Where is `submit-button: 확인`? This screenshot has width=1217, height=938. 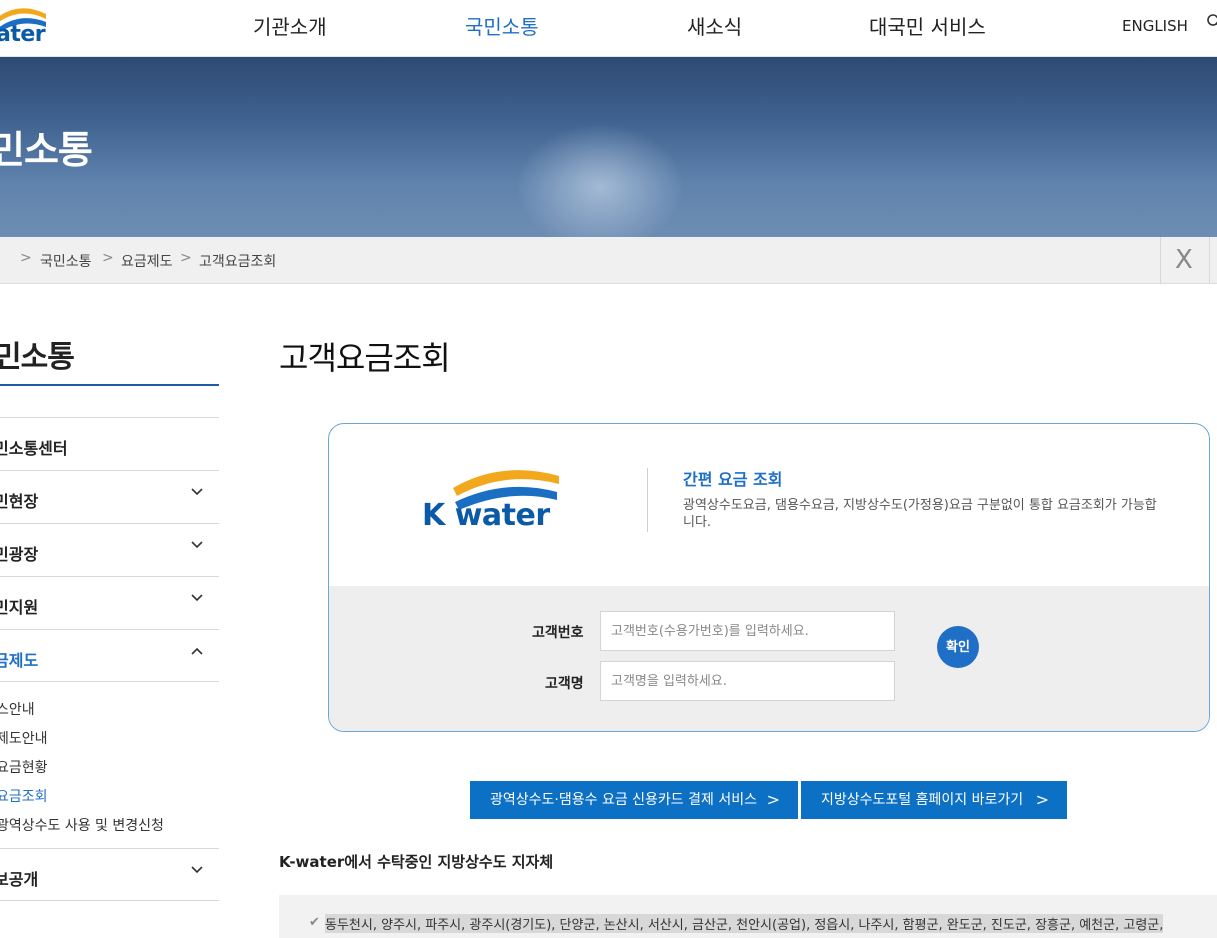 submit-button: 확인 is located at coordinates (958, 647).